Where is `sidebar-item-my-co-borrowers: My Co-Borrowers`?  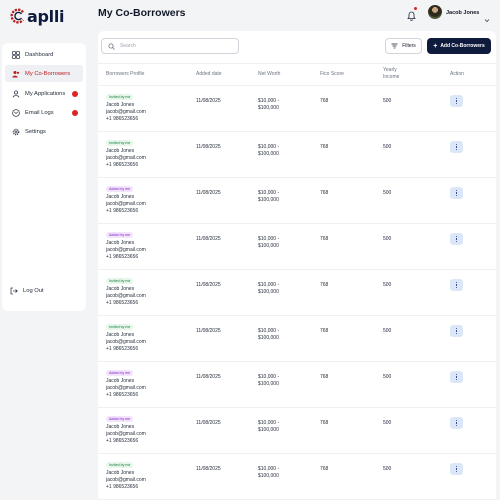
sidebar-item-my-co-borrowers: My Co-Borrowers is located at coordinates (44, 73).